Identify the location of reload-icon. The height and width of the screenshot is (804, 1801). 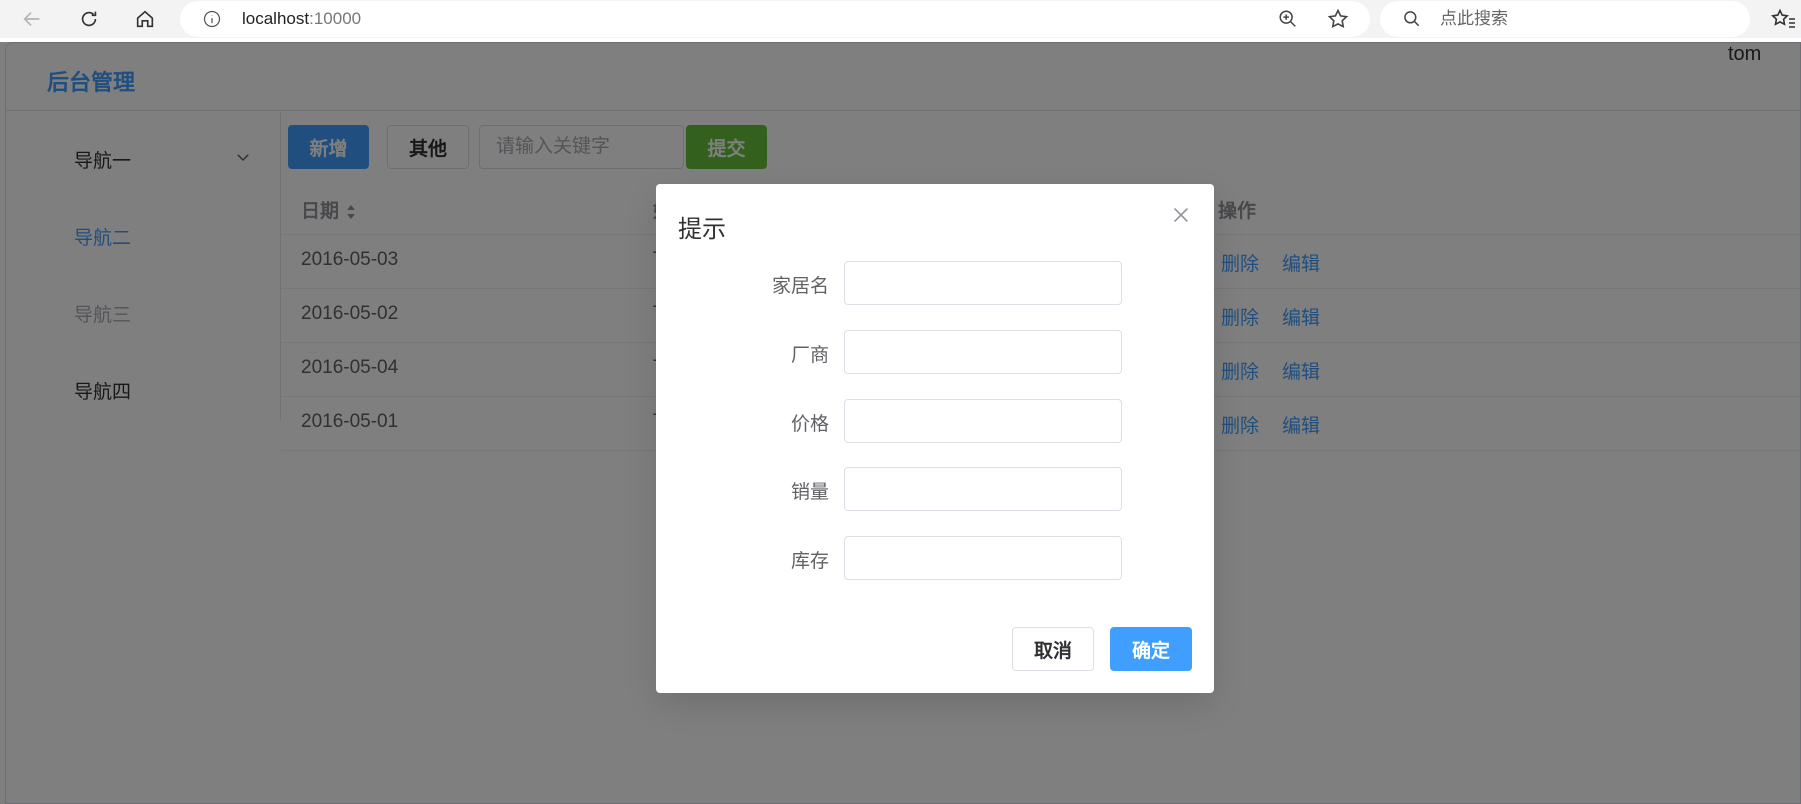
(89, 19).